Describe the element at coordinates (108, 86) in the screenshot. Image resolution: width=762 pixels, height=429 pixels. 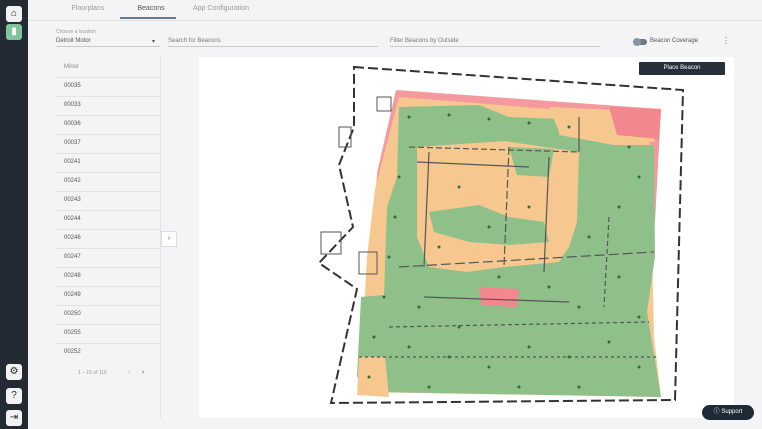
I see `list-item: 00035` at that location.